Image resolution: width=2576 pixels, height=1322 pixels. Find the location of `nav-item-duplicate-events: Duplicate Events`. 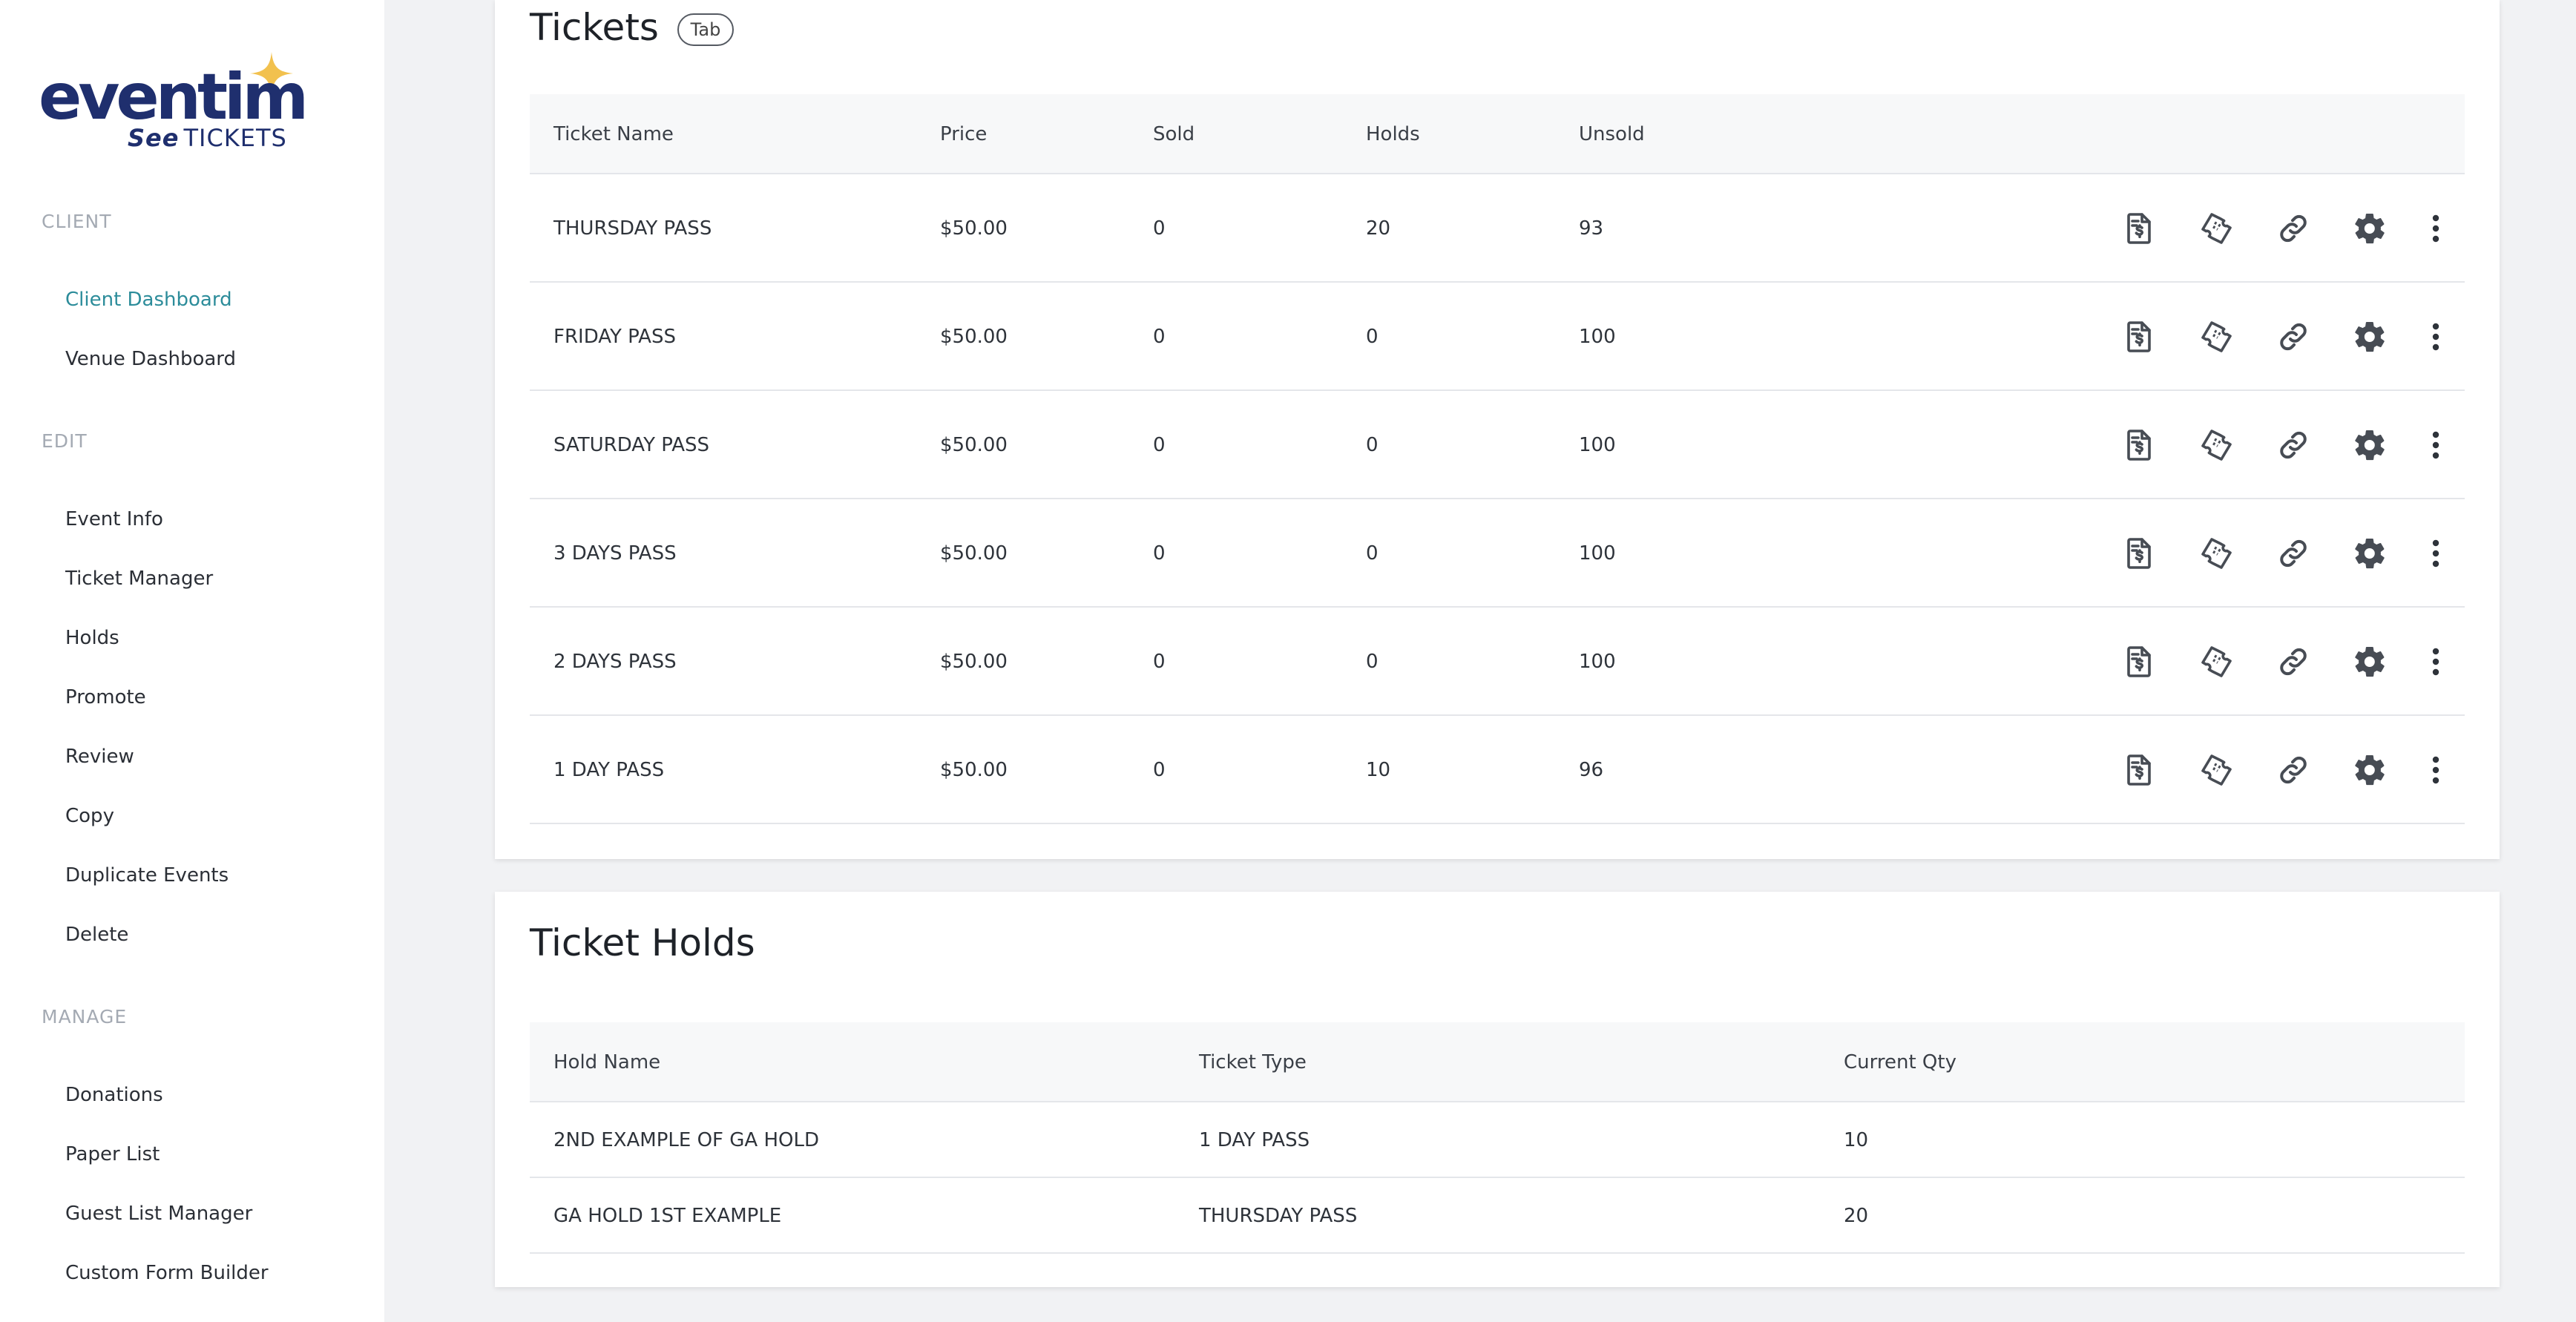

nav-item-duplicate-events: Duplicate Events is located at coordinates (147, 875).